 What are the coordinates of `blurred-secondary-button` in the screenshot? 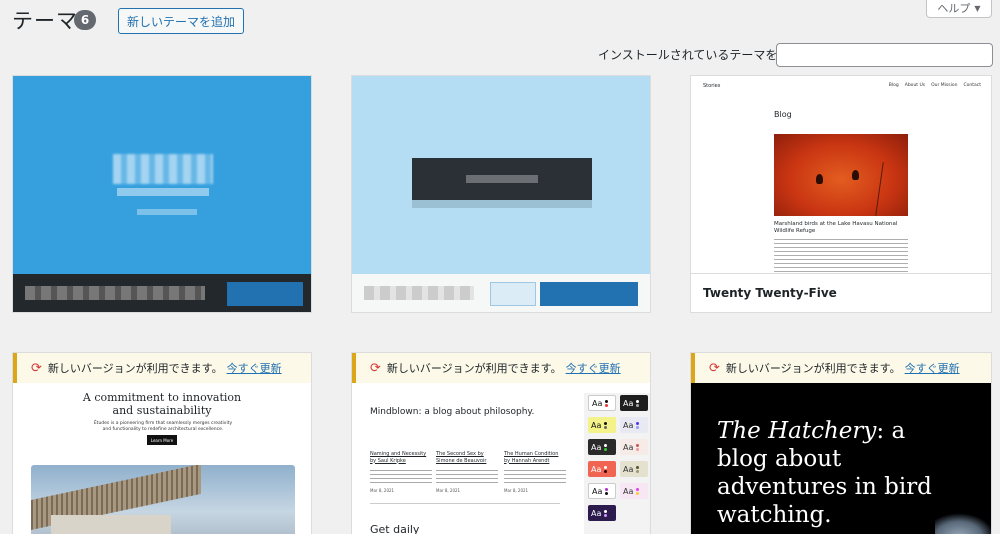 It's located at (513, 294).